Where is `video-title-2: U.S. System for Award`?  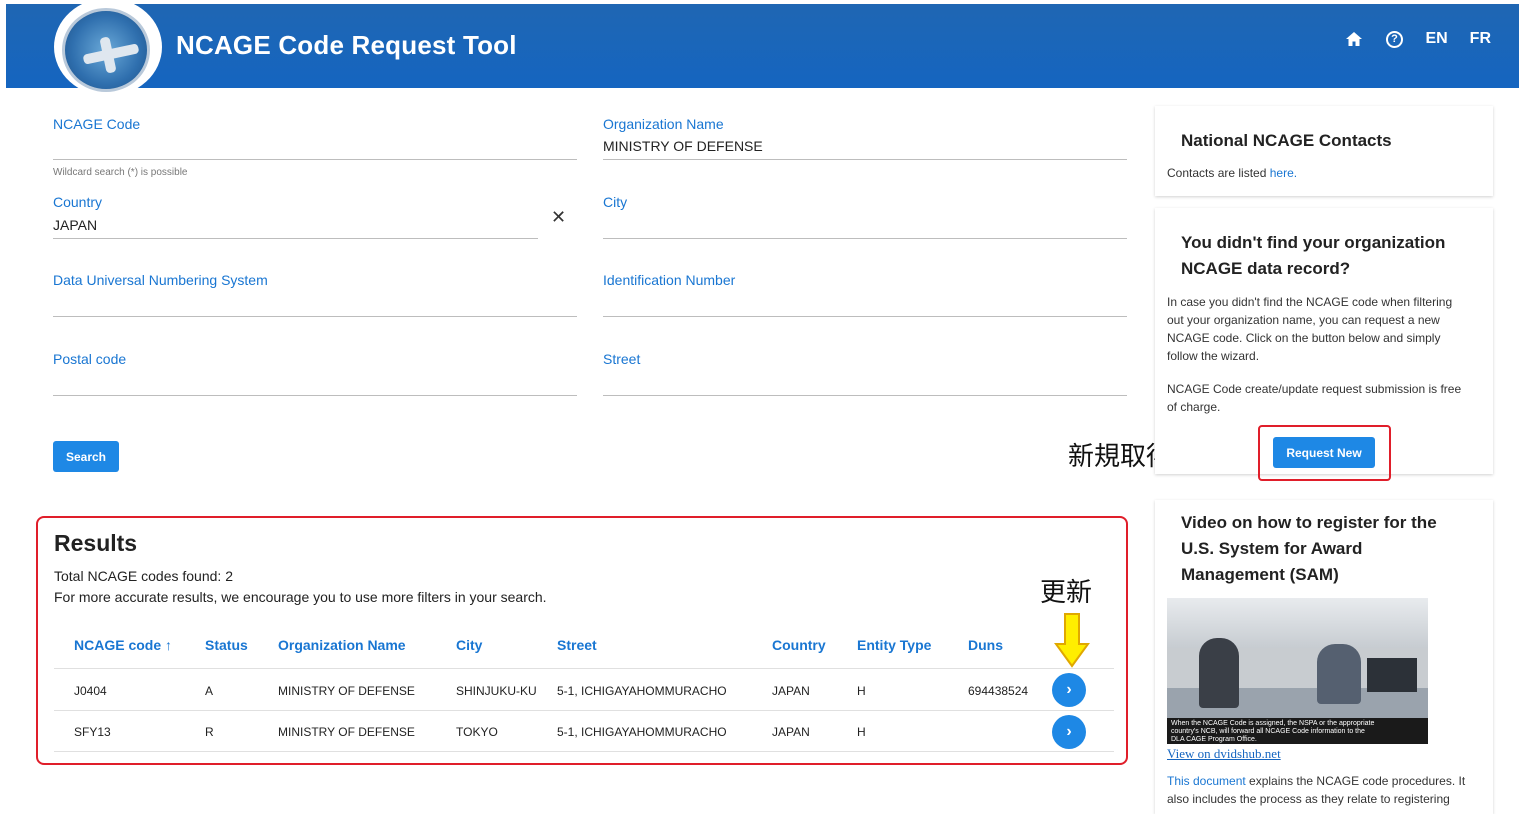 video-title-2: U.S. System for Award is located at coordinates (1272, 548).